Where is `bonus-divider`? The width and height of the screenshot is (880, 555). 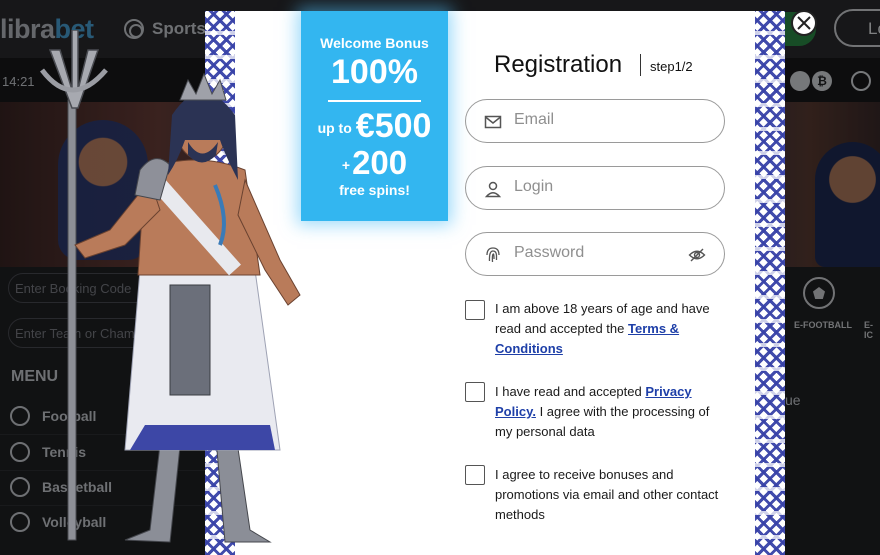 bonus-divider is located at coordinates (374, 101).